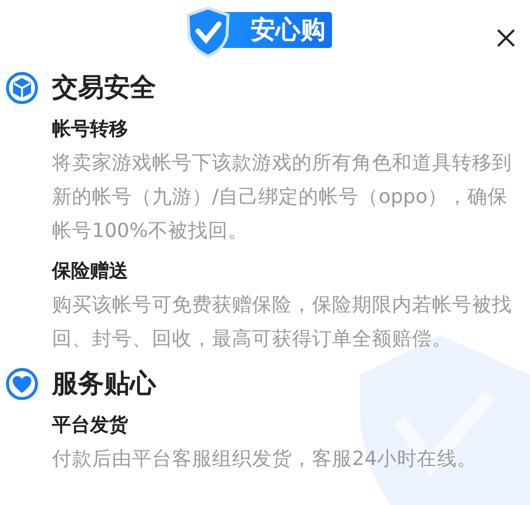 This screenshot has width=530, height=505. Describe the element at coordinates (104, 384) in the screenshot. I see `section-title: 服务贴心` at that location.